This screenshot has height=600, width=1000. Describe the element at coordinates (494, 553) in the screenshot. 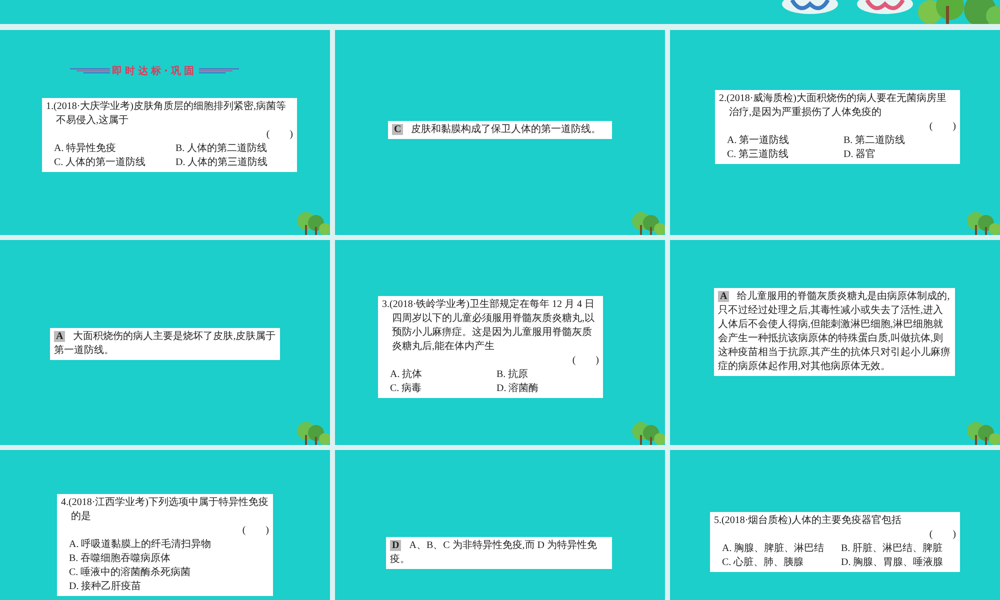

I see `explanation-text: D A、B、C 为非特异性免疫,而 D 为特异性免疫。` at that location.